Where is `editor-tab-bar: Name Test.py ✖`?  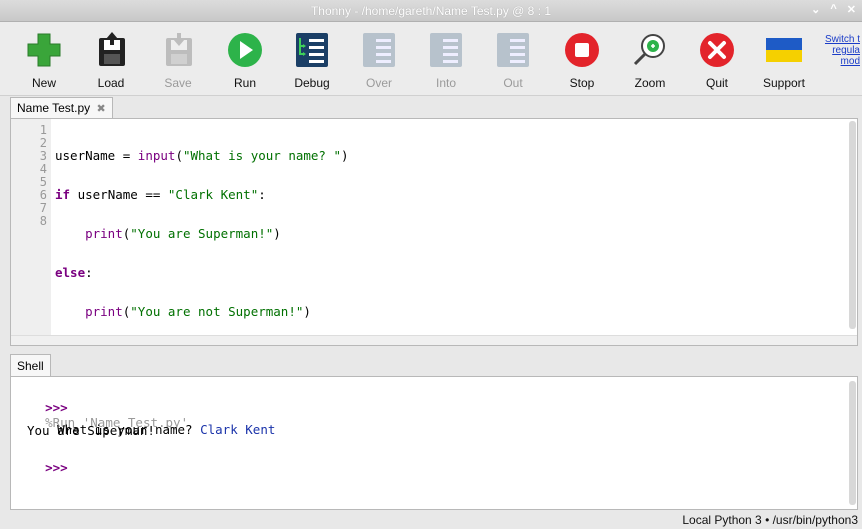
editor-tab-bar: Name Test.py ✖ is located at coordinates (431, 107).